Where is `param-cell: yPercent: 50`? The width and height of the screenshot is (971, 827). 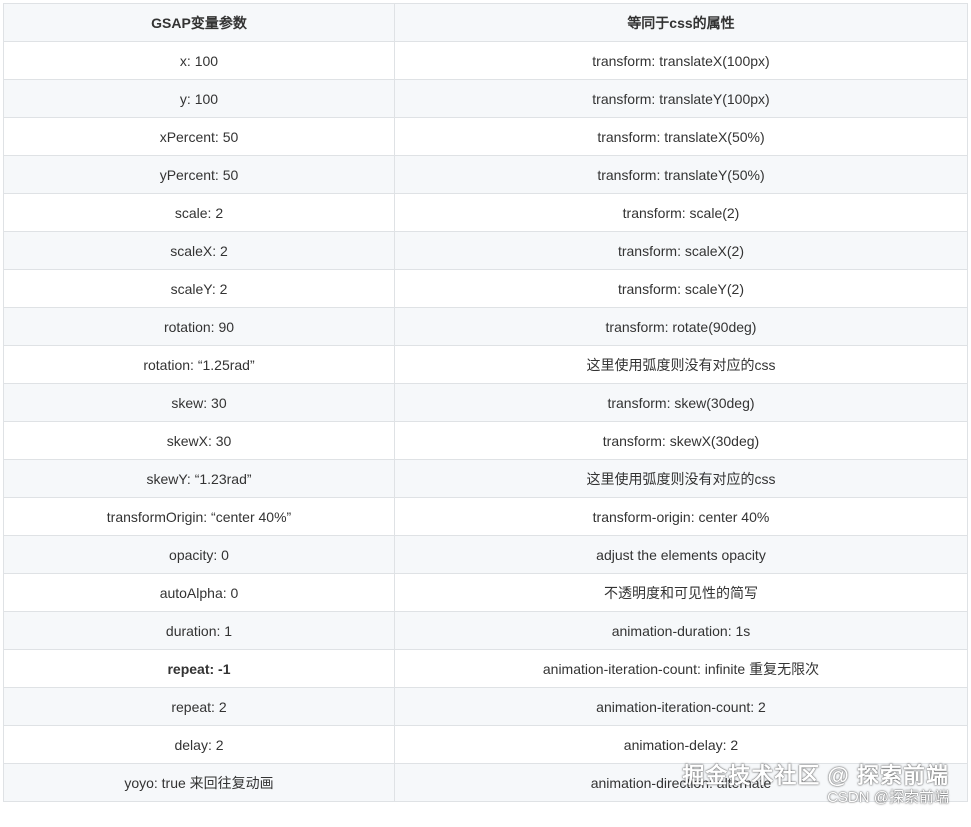
param-cell: yPercent: 50 is located at coordinates (199, 174).